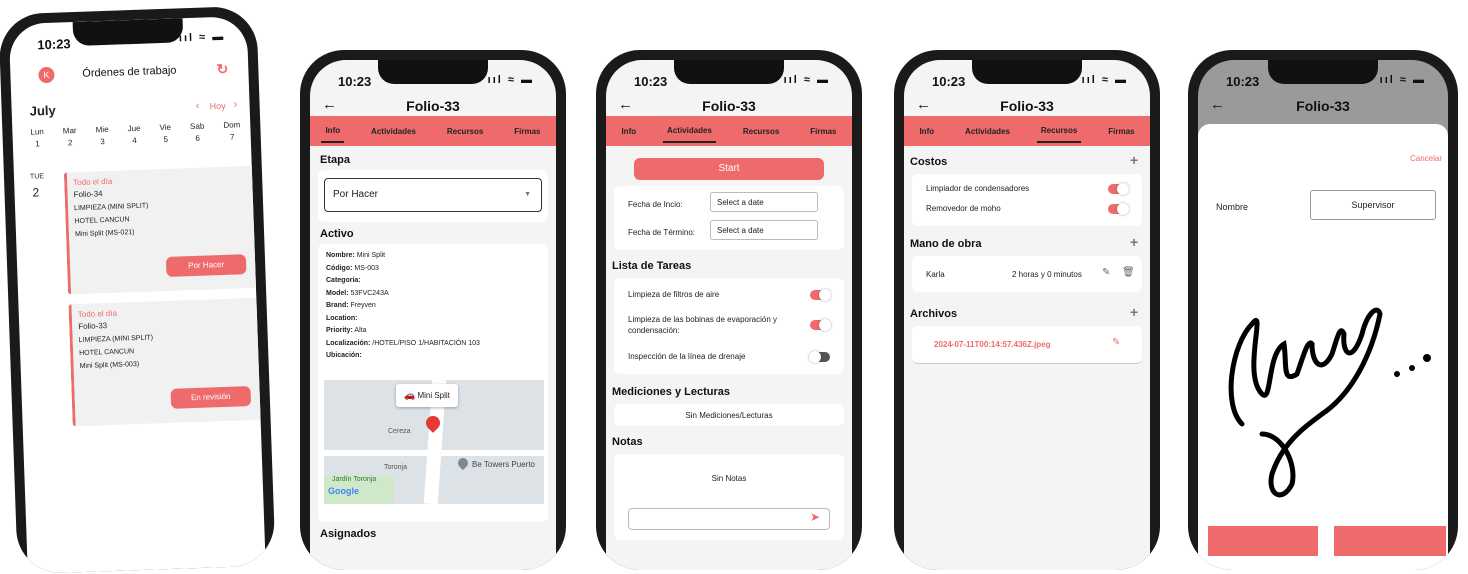 The width and height of the screenshot is (1468, 574). Describe the element at coordinates (1426, 158) in the screenshot. I see `cancel-button: Cancelar` at that location.